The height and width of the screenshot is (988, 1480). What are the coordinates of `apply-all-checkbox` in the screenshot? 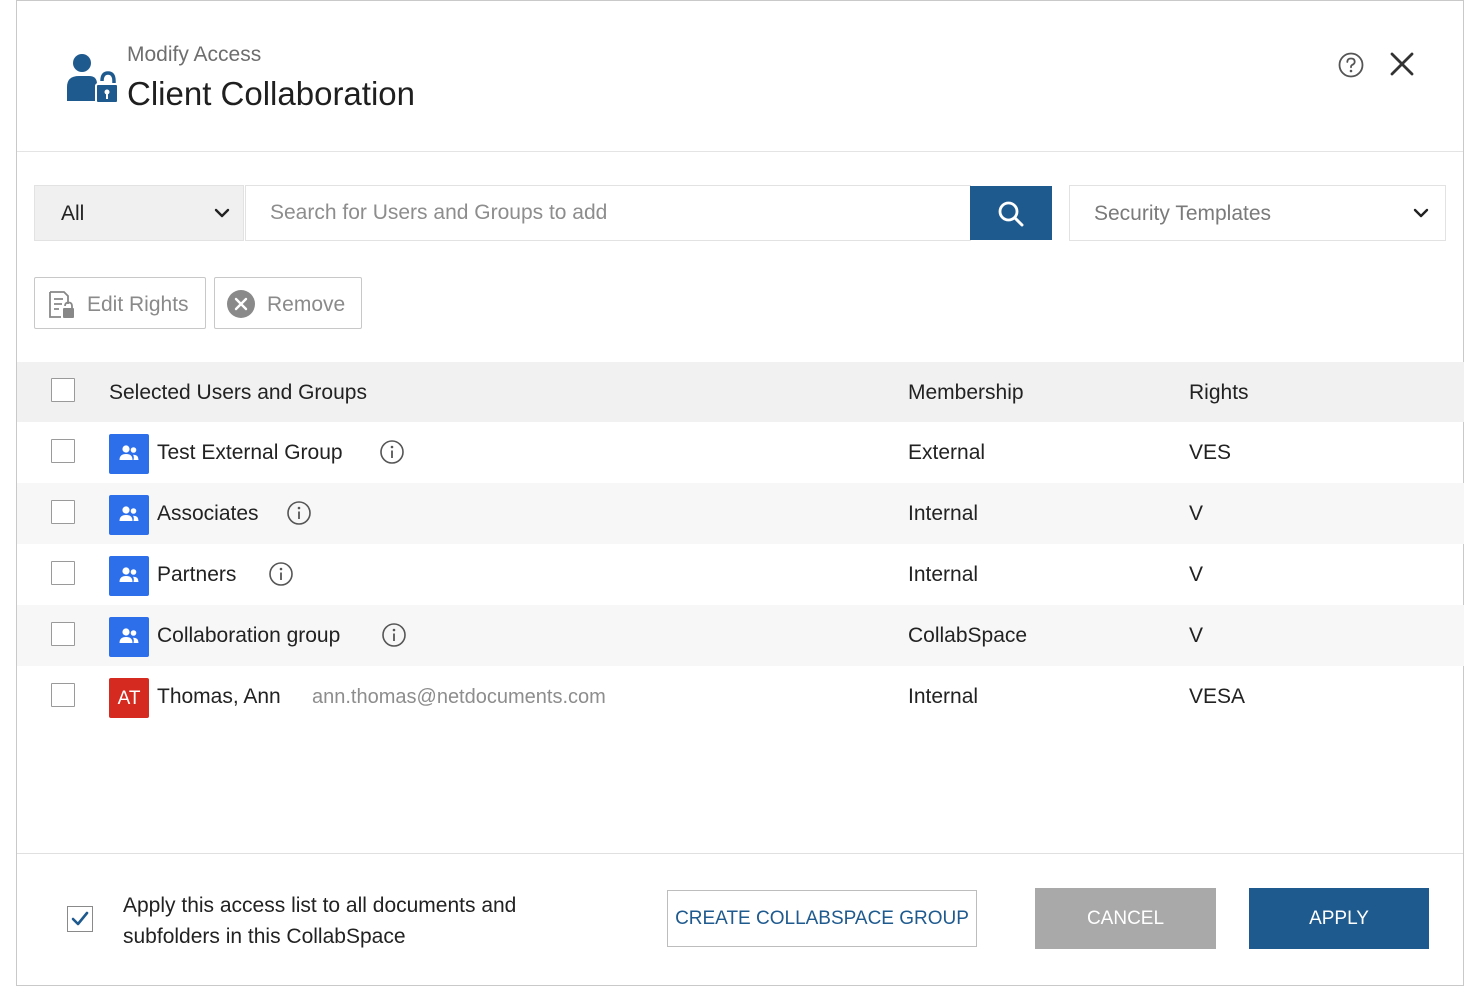 It's located at (80, 919).